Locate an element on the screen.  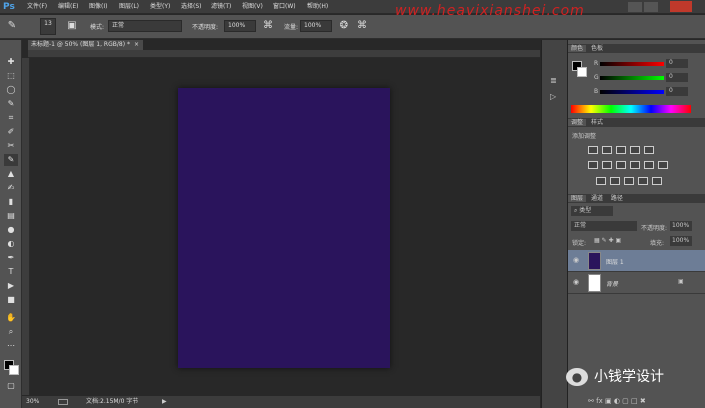
pressure-opacity-icon: ⌘ is located at coordinates (268, 26).